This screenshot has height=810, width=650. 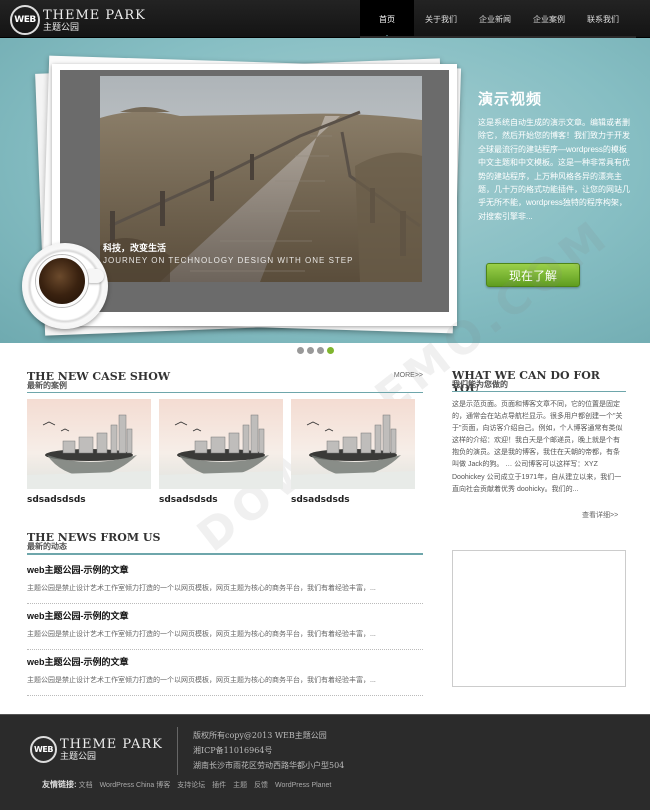 What do you see at coordinates (261, 785) in the screenshot?
I see `friend-link: 反馈` at bounding box center [261, 785].